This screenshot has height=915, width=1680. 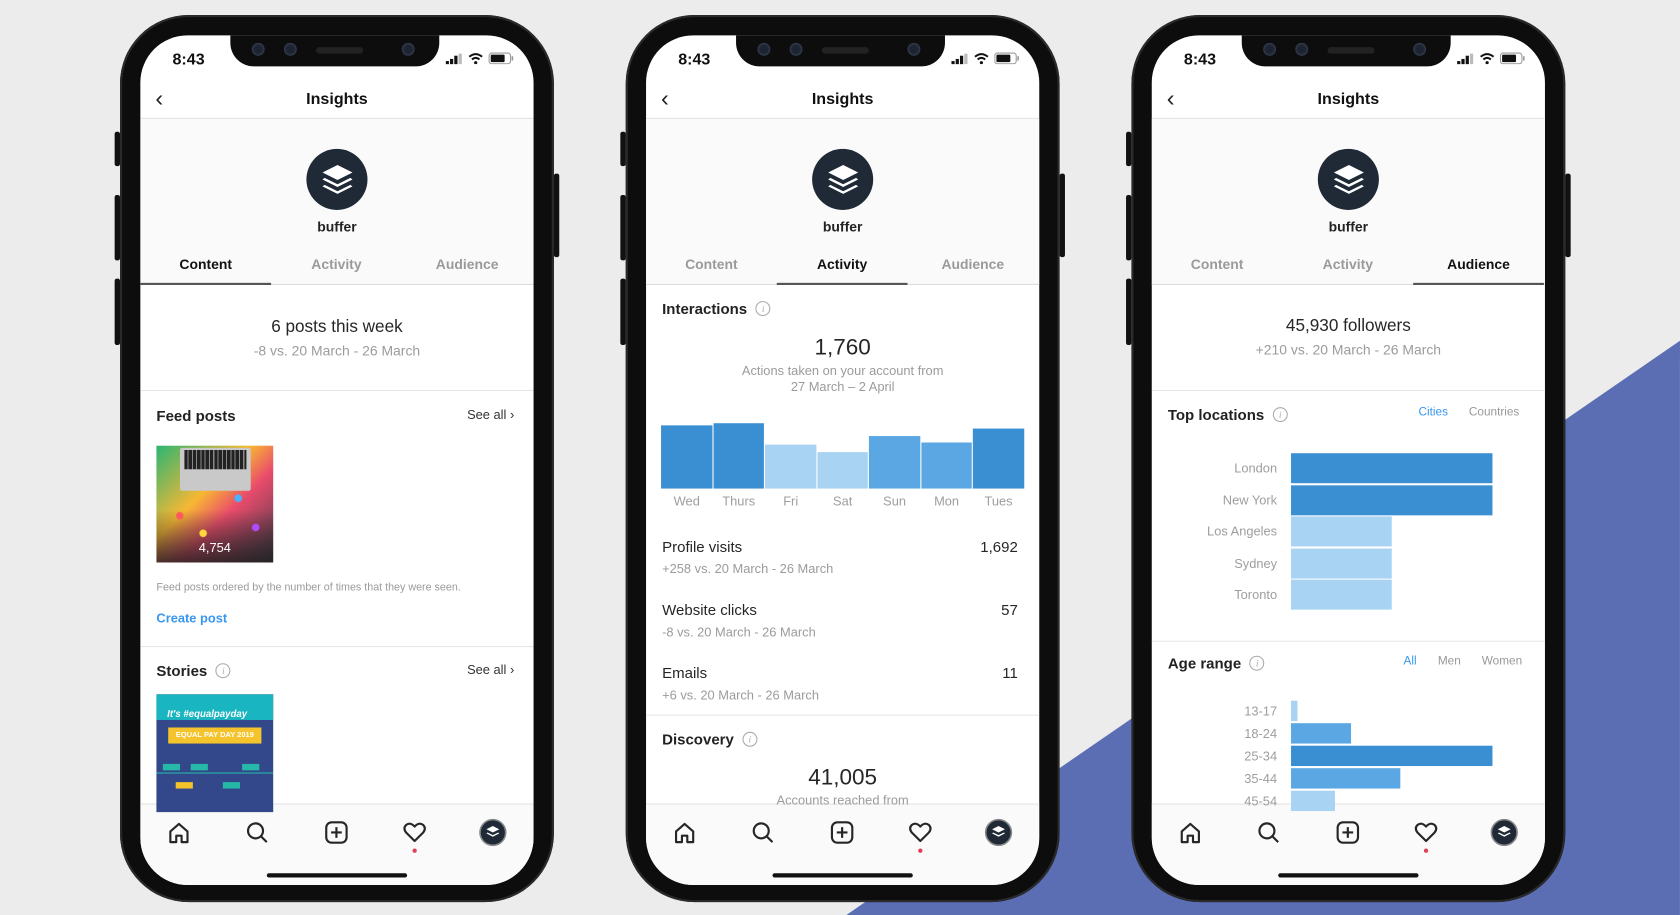 What do you see at coordinates (1348, 226) in the screenshot?
I see `account-name: buffer` at bounding box center [1348, 226].